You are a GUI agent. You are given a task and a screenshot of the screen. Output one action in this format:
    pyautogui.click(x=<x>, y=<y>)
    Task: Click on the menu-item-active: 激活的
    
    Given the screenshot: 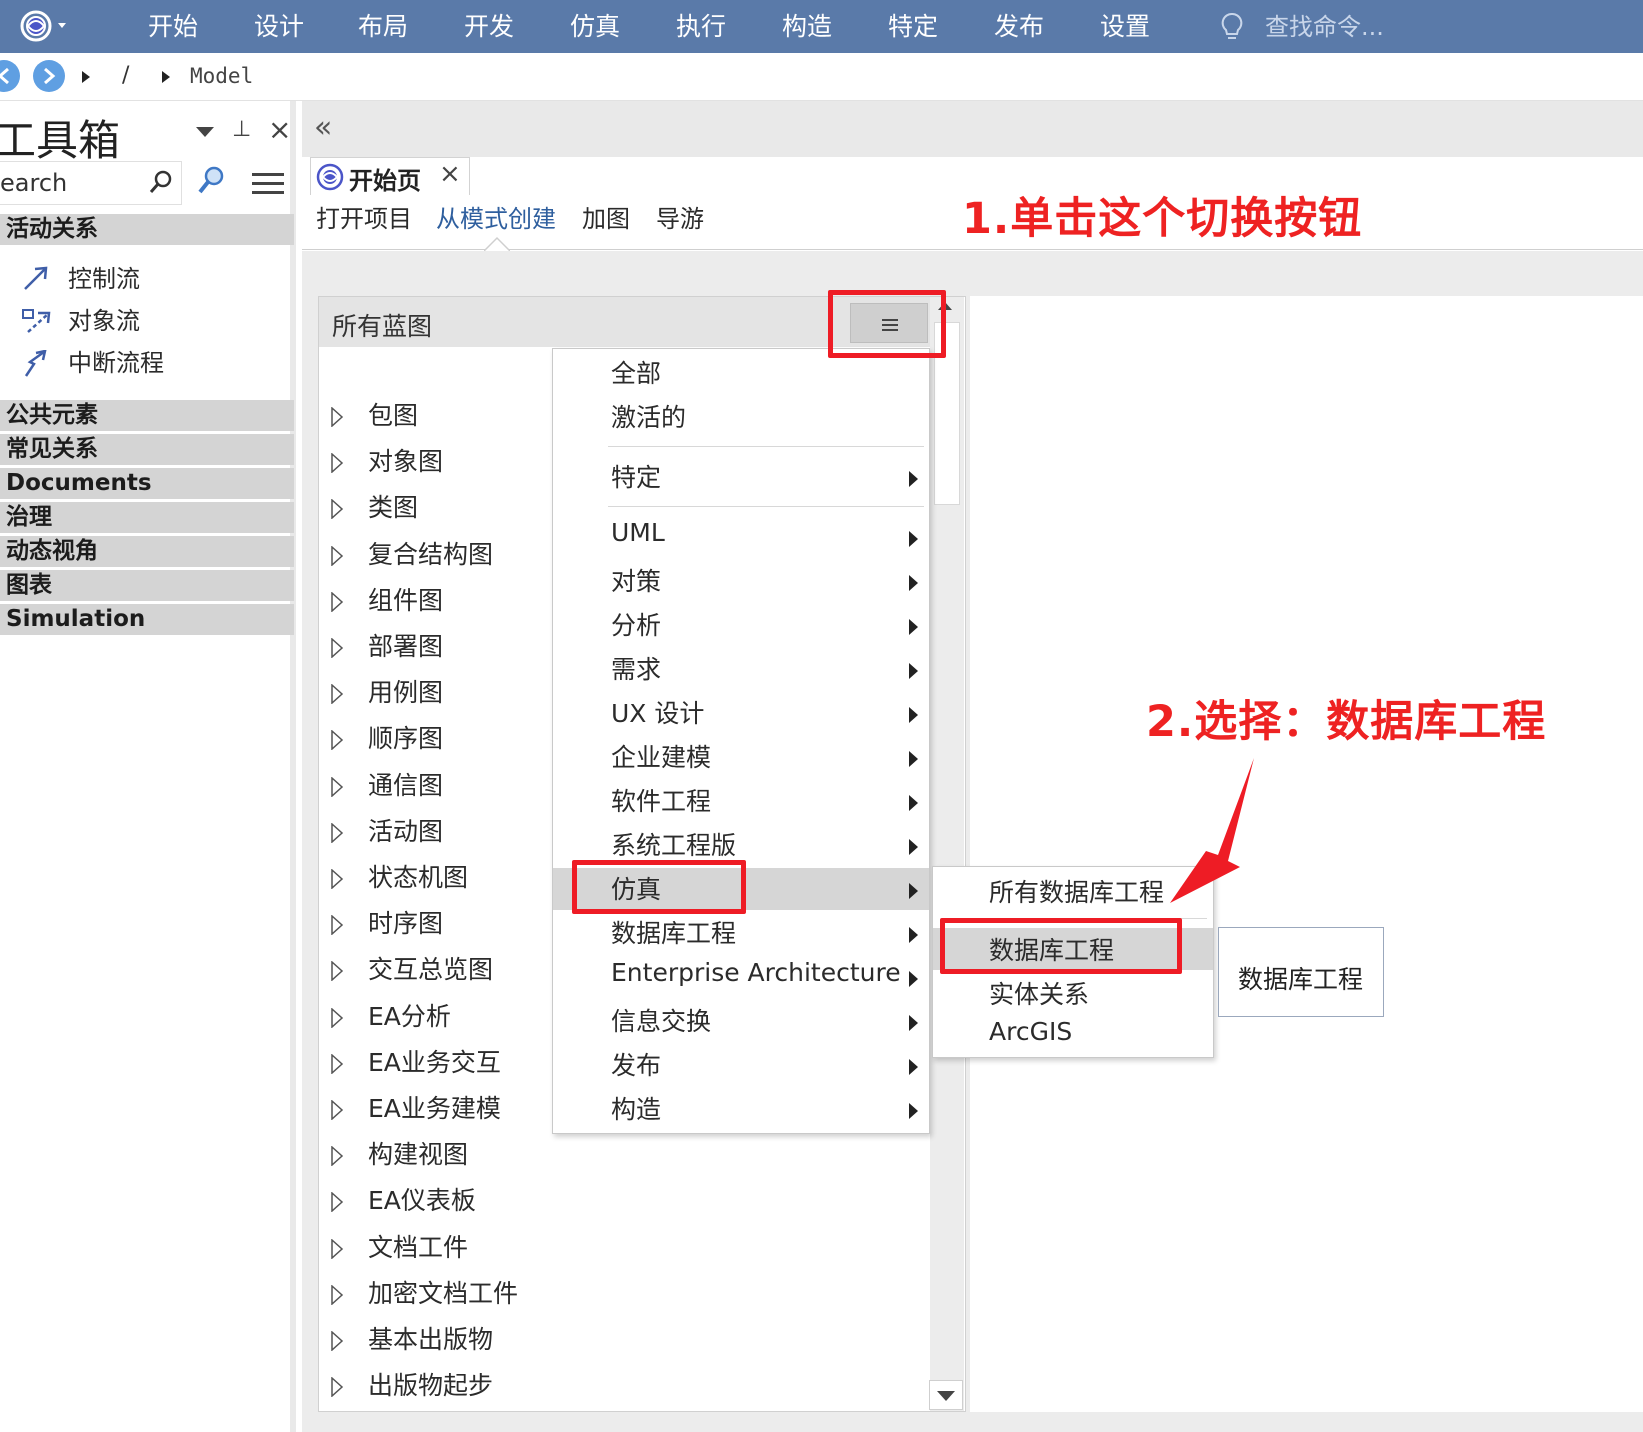 What is the action you would take?
    pyautogui.click(x=741, y=417)
    